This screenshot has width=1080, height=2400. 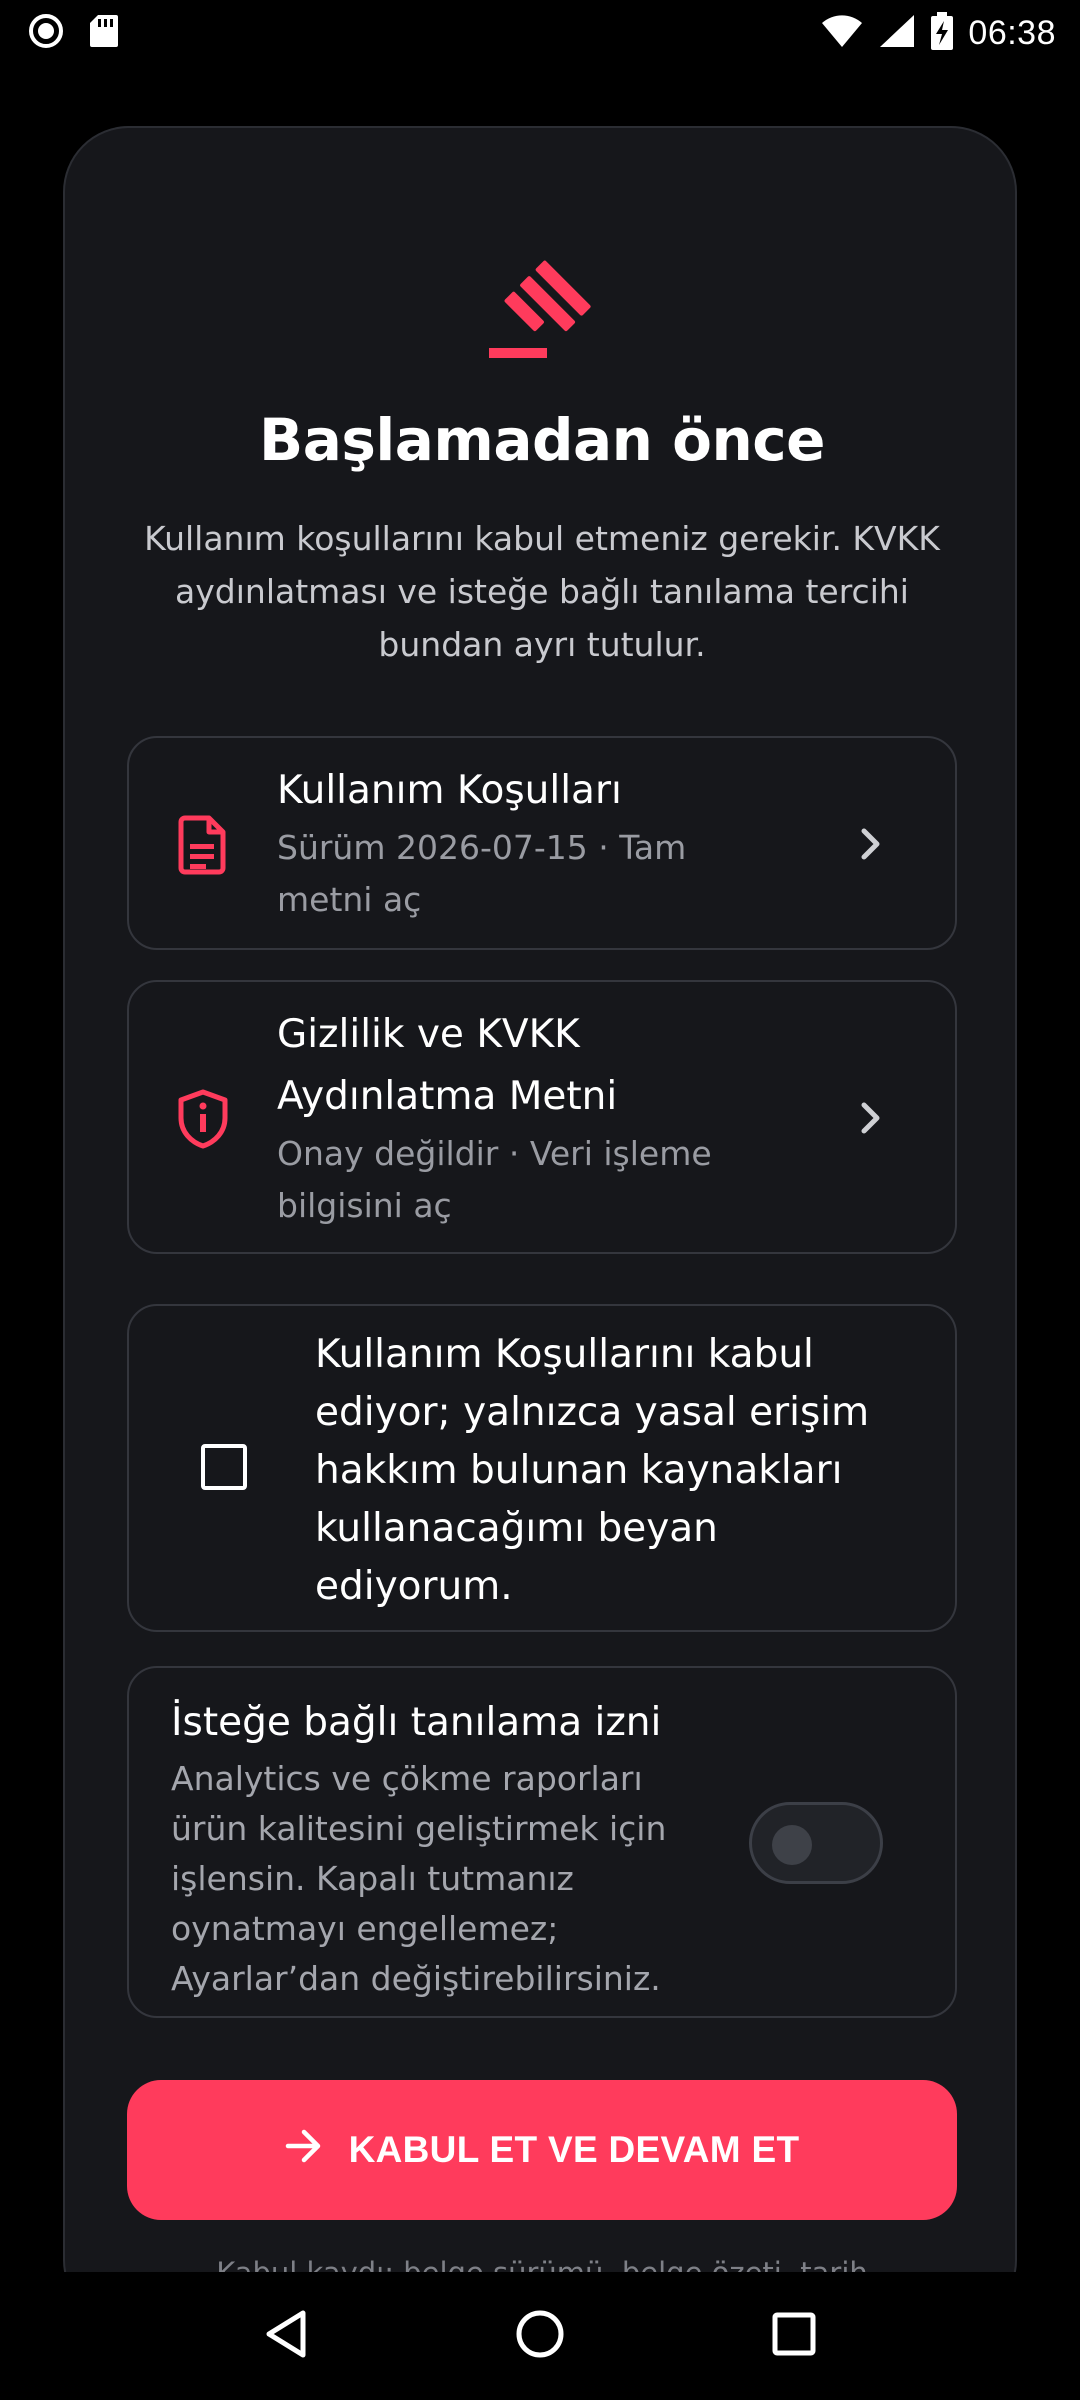 What do you see at coordinates (104, 33) in the screenshot?
I see `sd-card-icon` at bounding box center [104, 33].